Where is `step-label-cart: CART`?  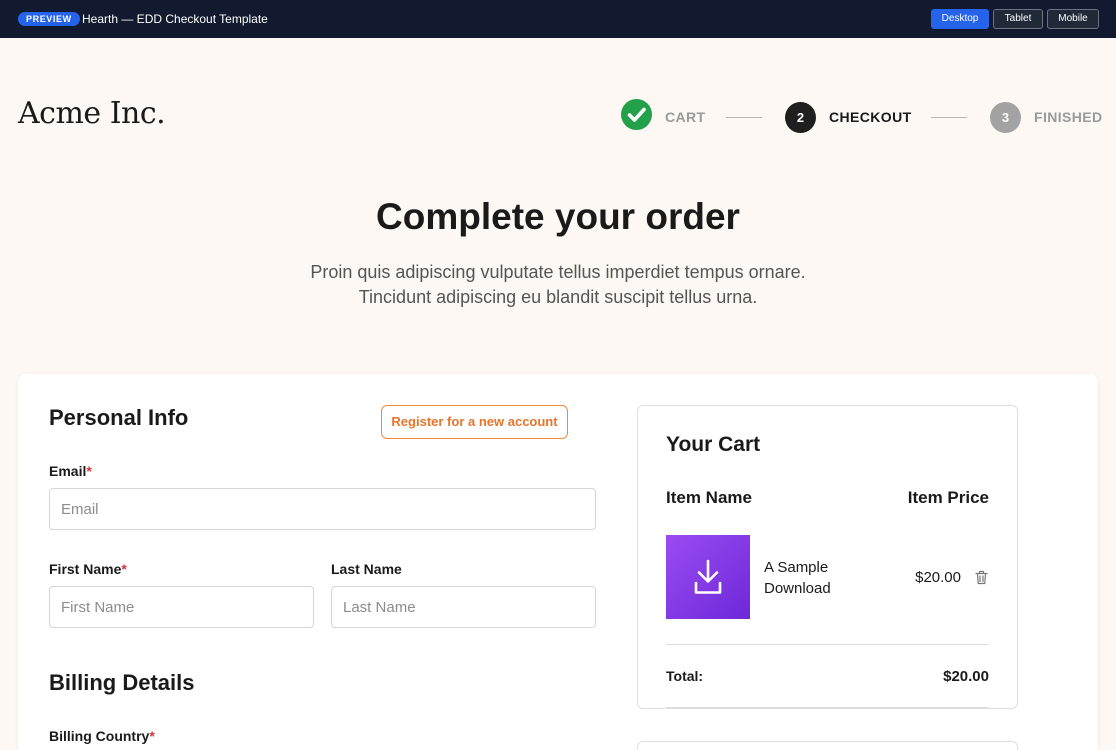 step-label-cart: CART is located at coordinates (685, 117).